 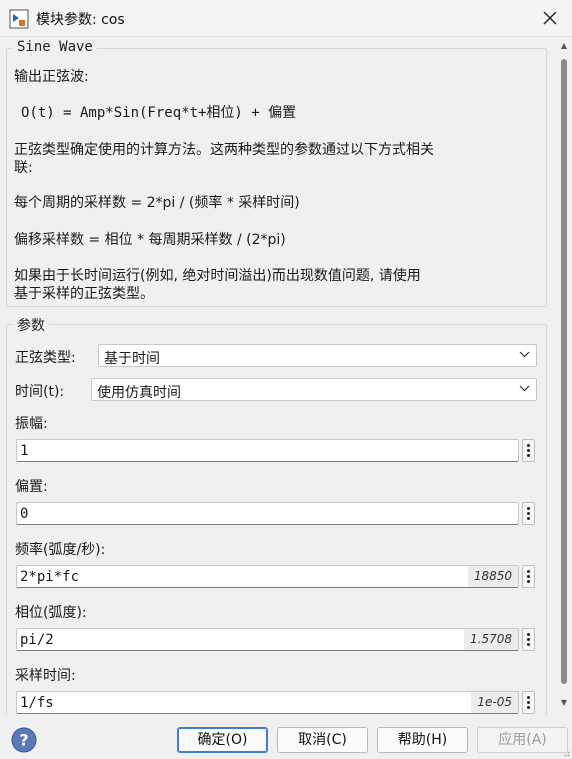 I want to click on time-value: 使用仿真时间, so click(x=139, y=393).